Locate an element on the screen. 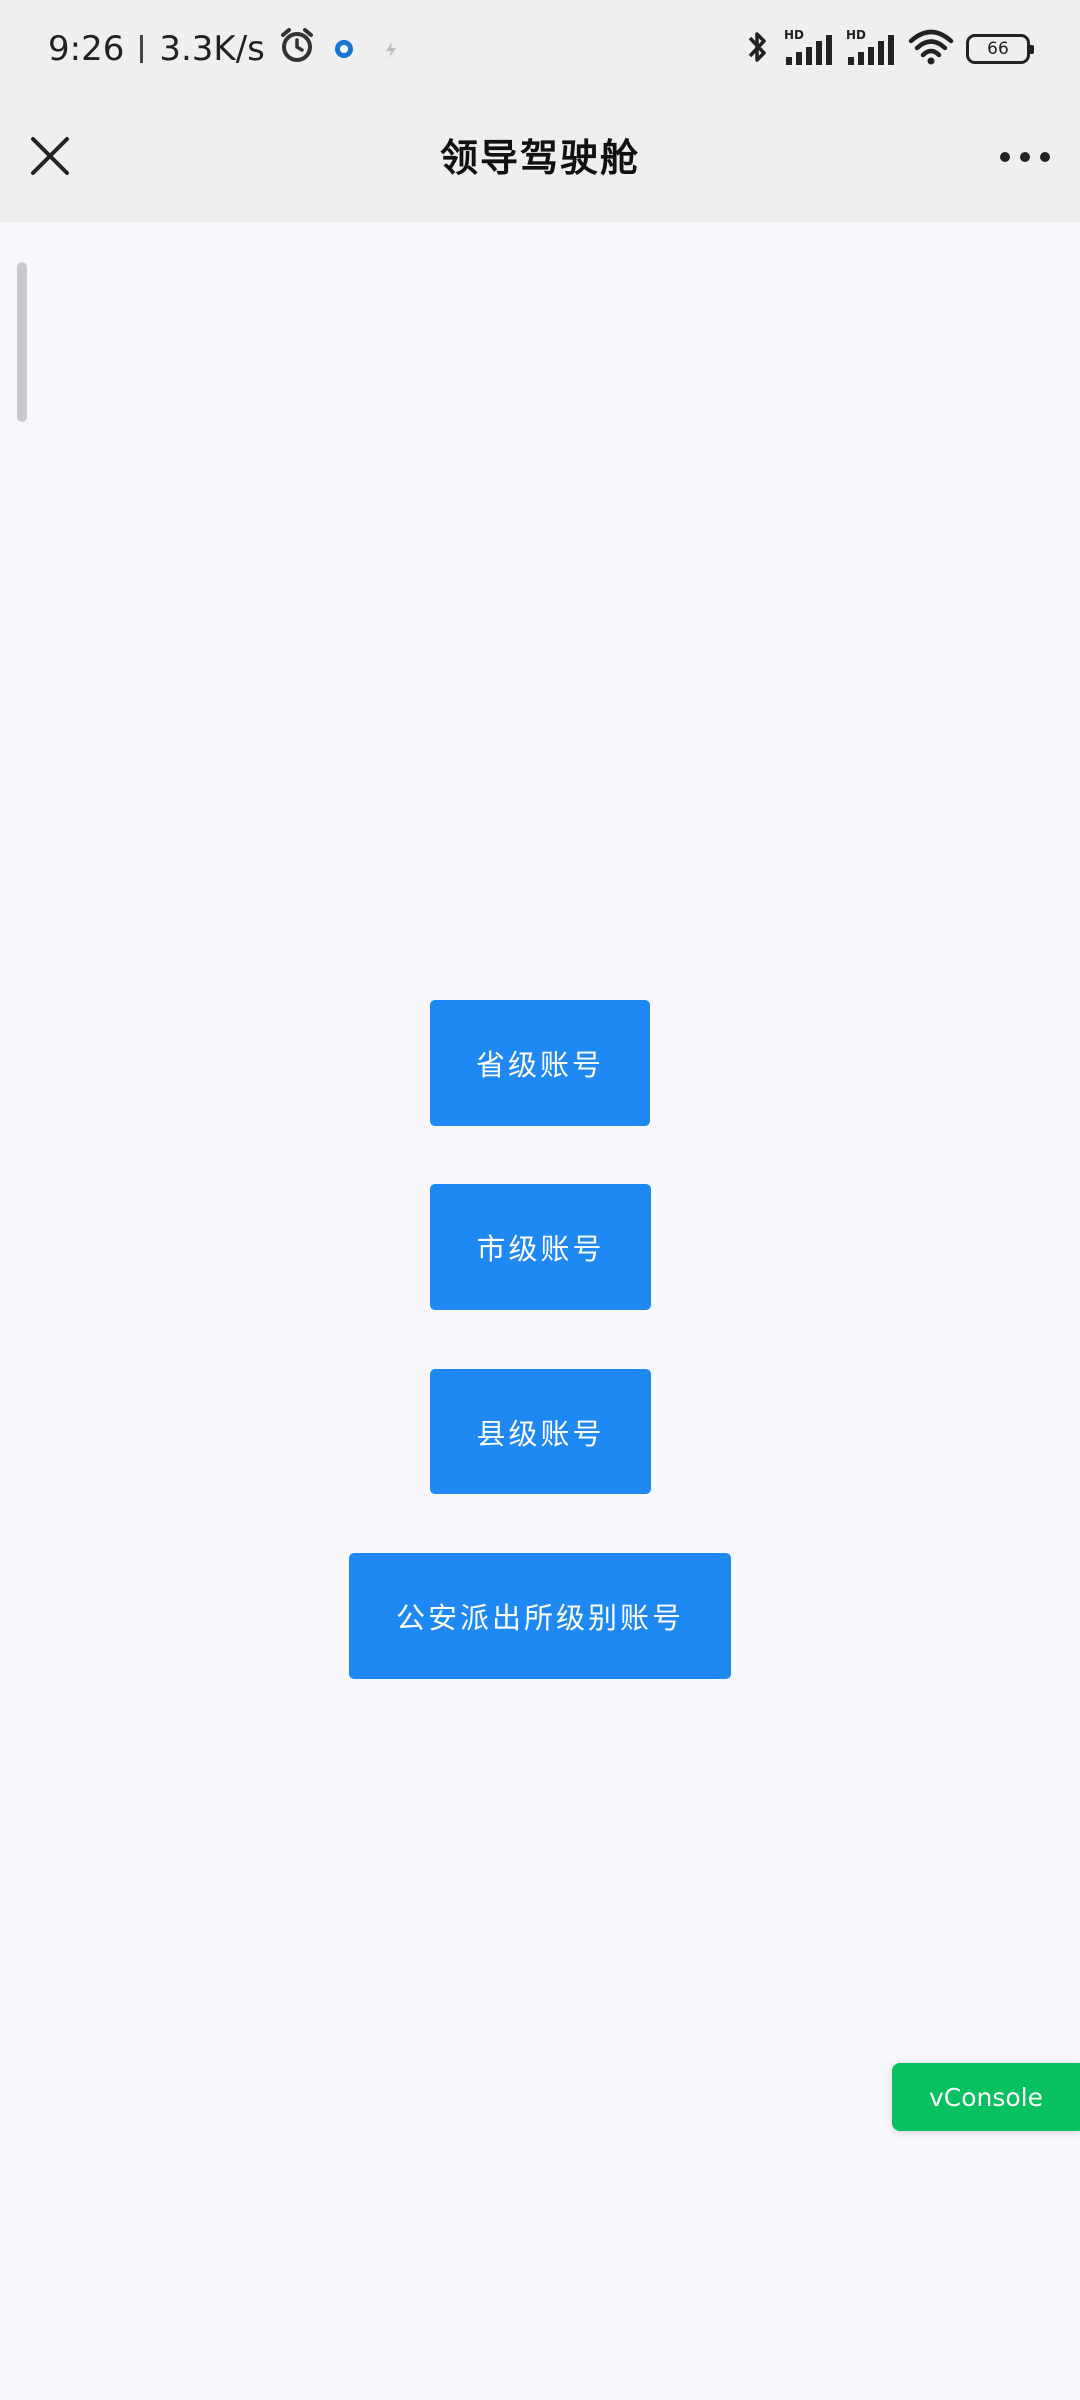  vconsole-button: vConsole is located at coordinates (986, 2097).